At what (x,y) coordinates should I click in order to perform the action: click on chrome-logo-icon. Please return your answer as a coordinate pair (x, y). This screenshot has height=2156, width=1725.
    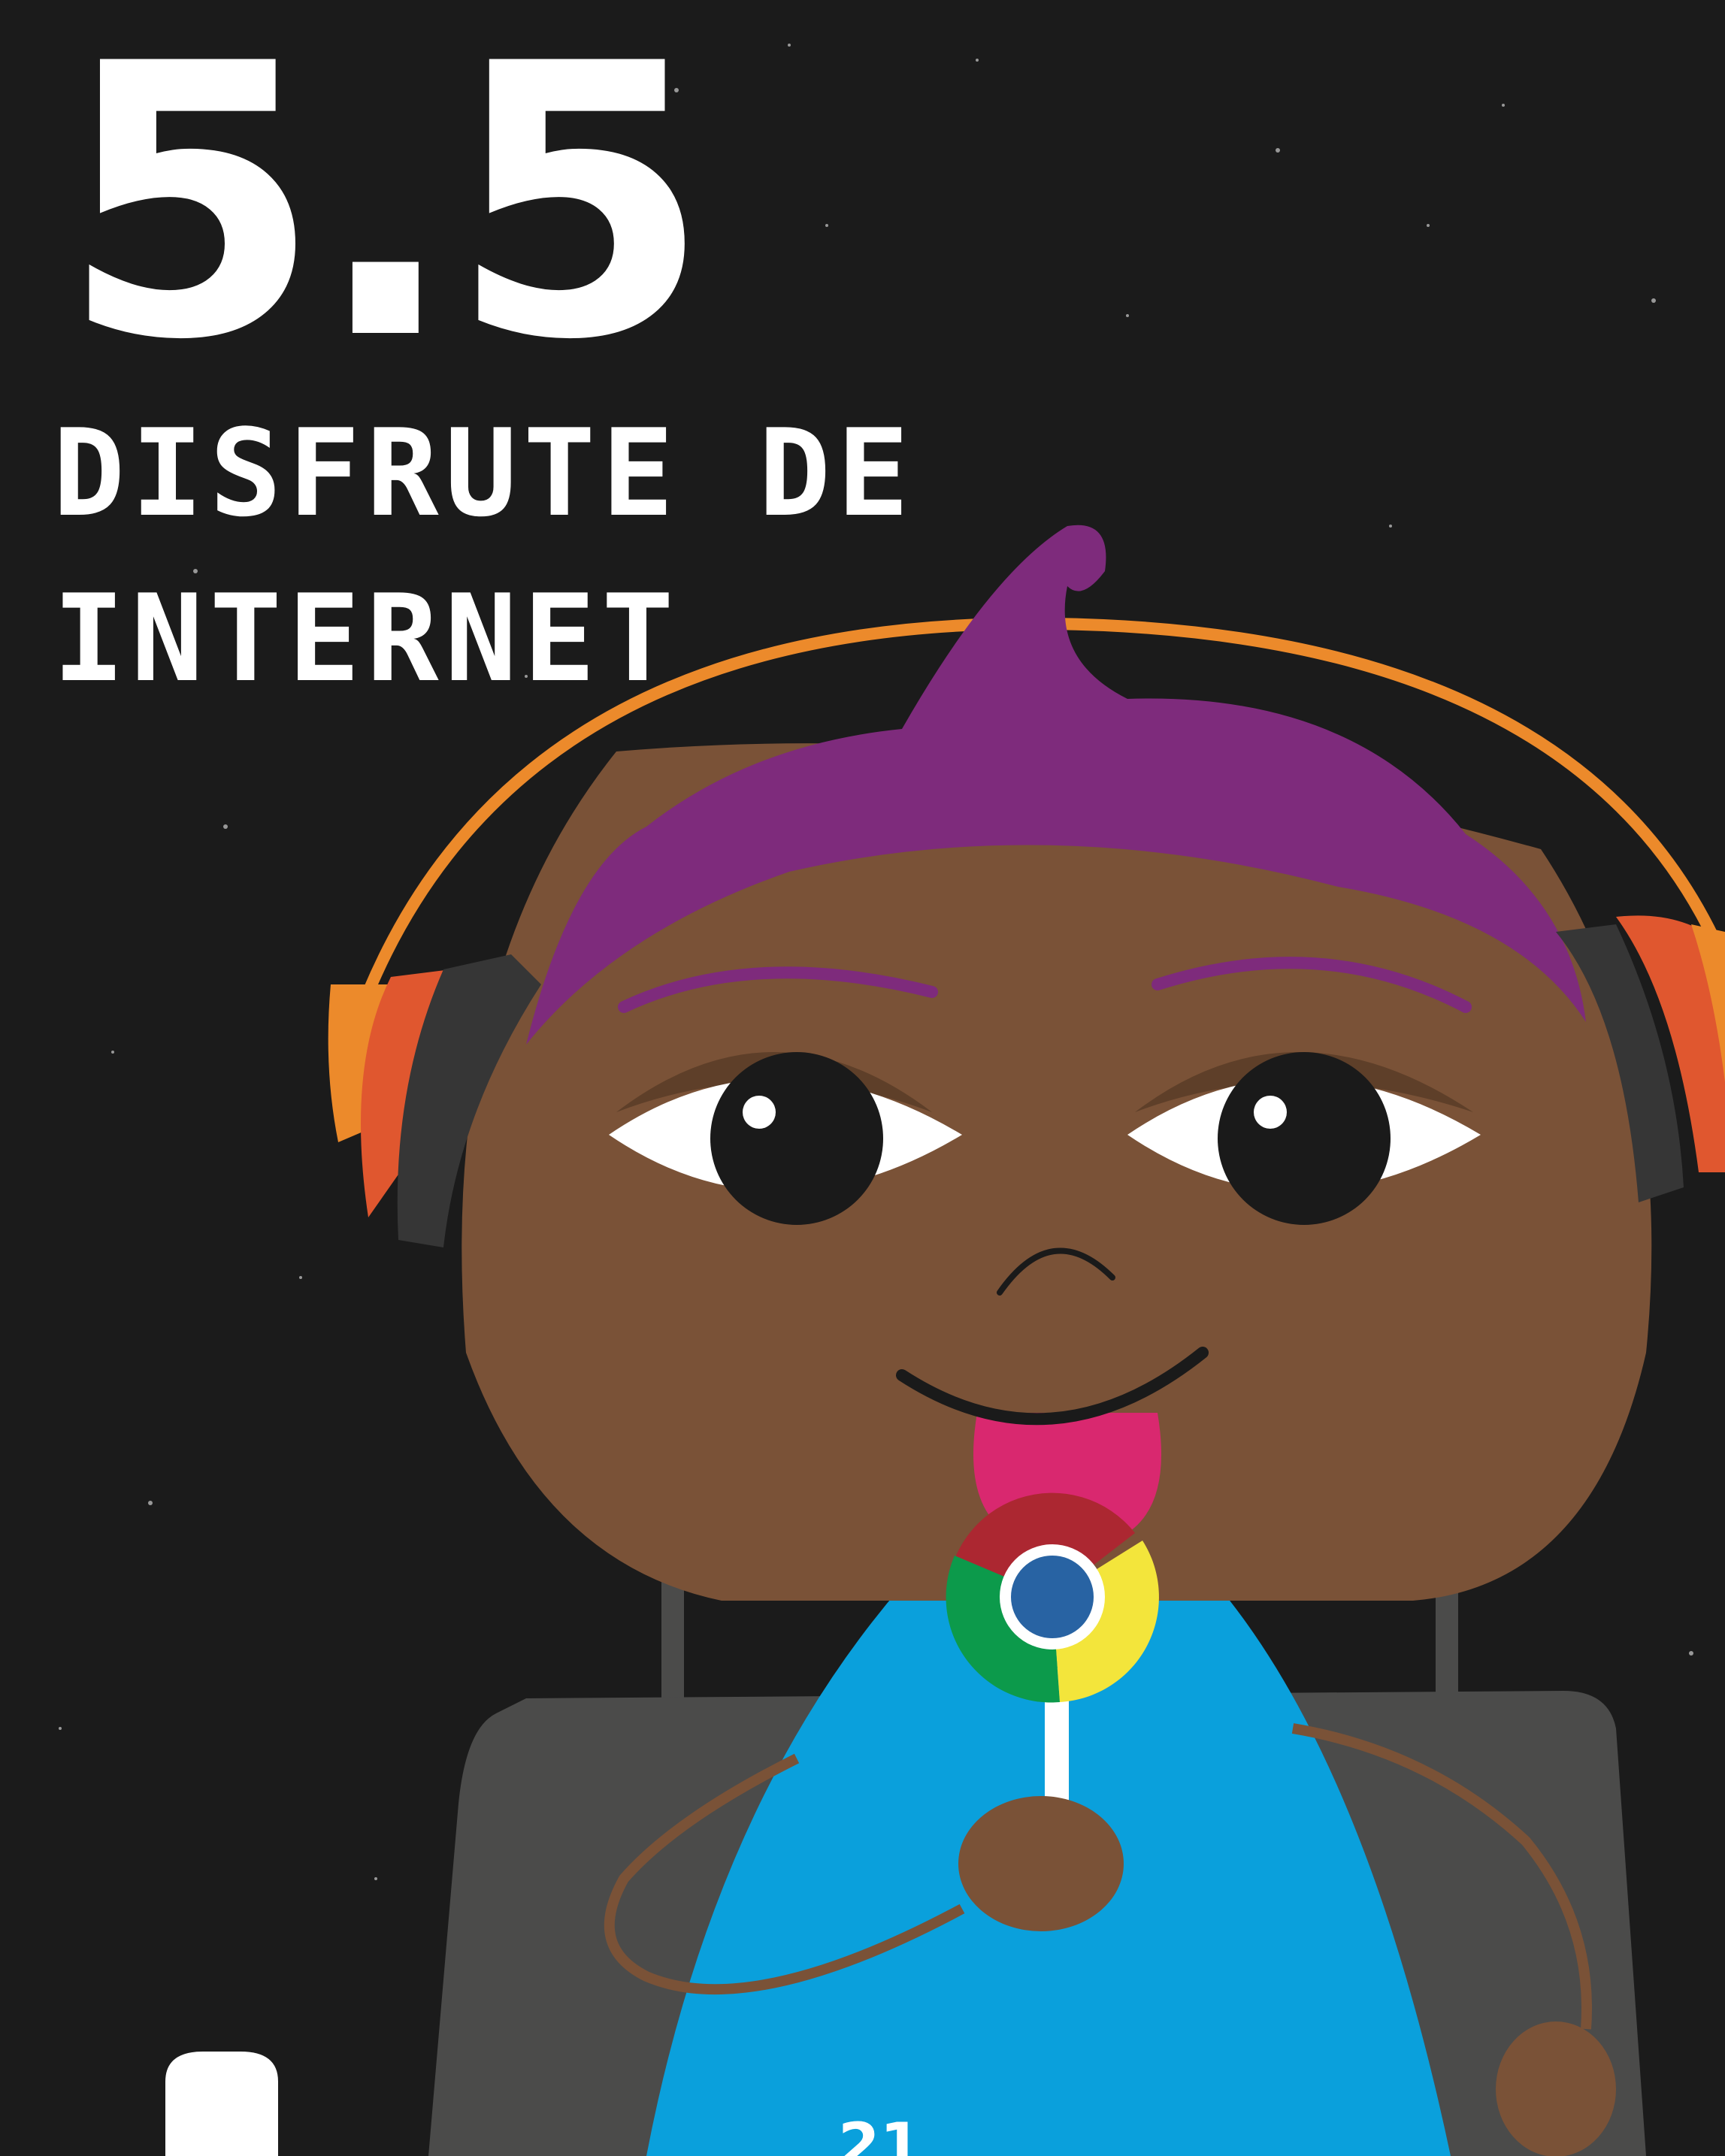
    Looking at the image, I should click on (1052, 1598).